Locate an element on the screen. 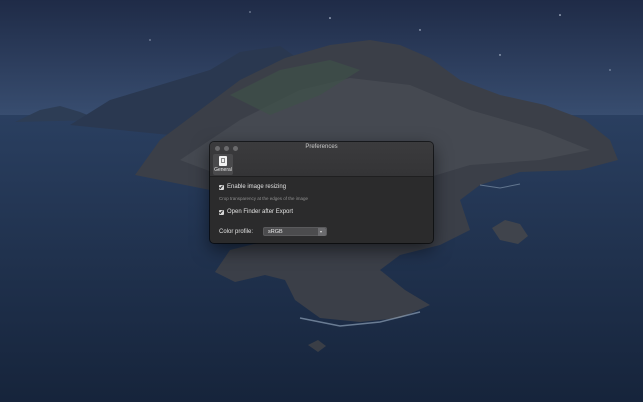 Image resolution: width=643 pixels, height=402 pixels. chevron-down-icon is located at coordinates (322, 232).